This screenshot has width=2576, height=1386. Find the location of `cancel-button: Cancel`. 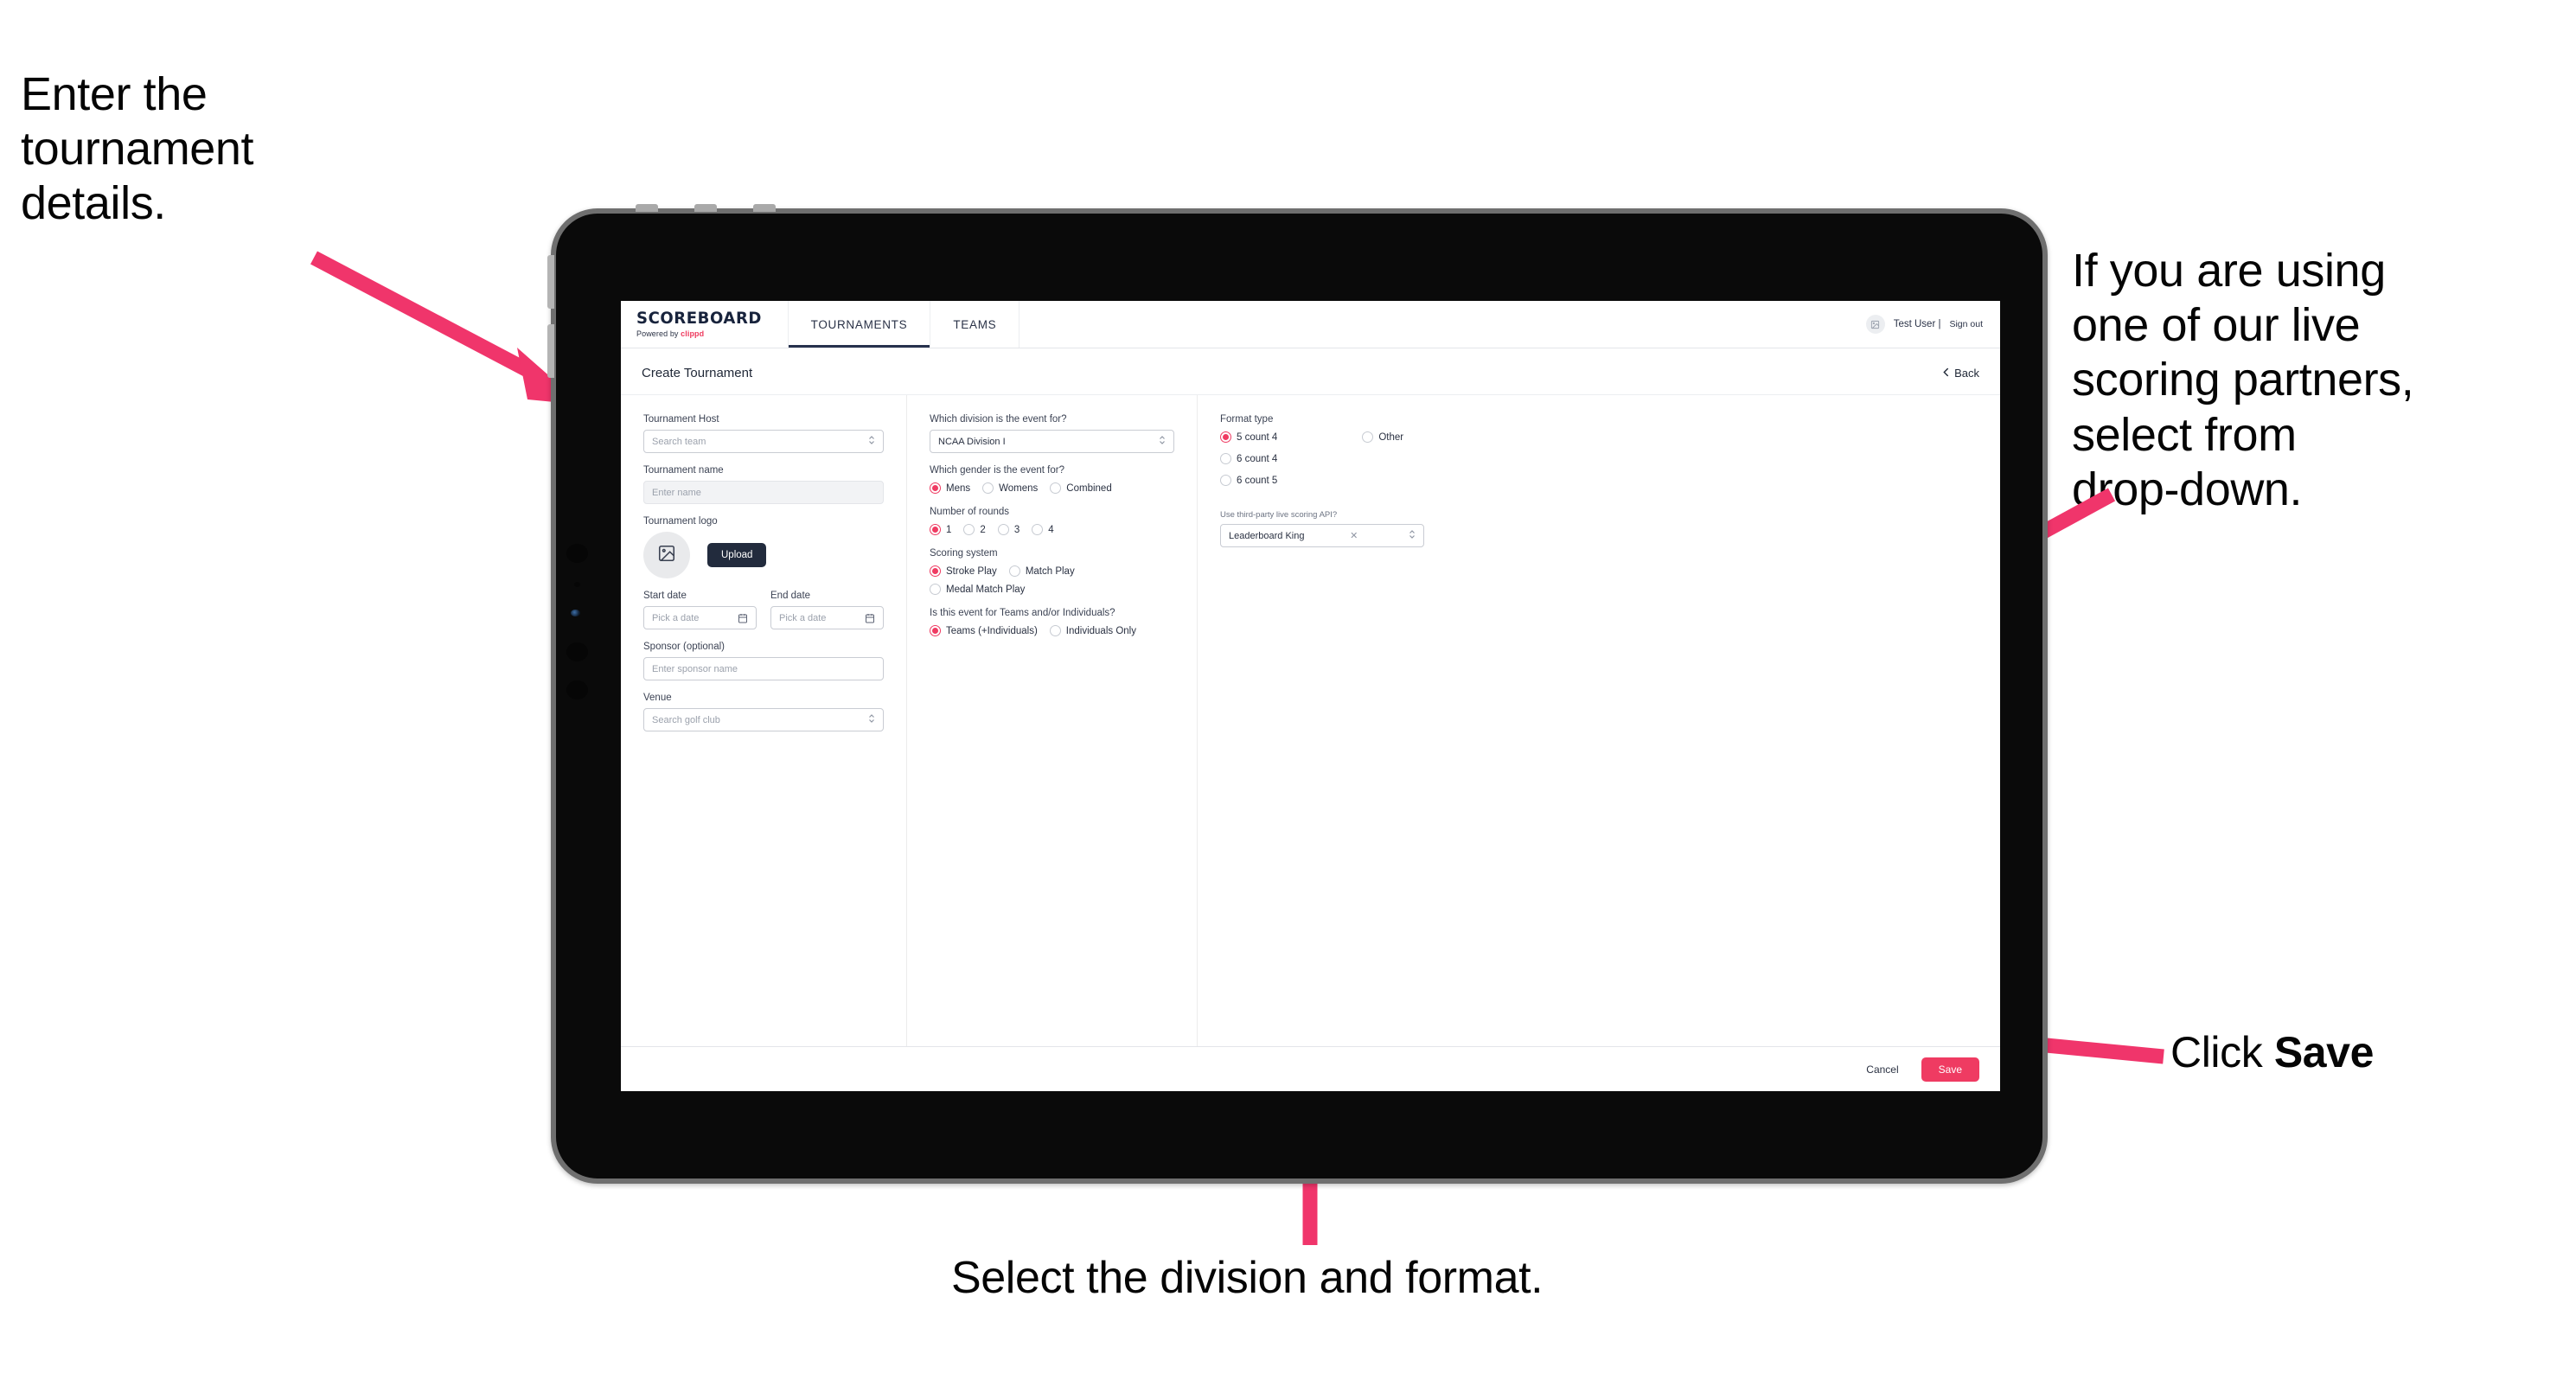

cancel-button: Cancel is located at coordinates (1882, 1069).